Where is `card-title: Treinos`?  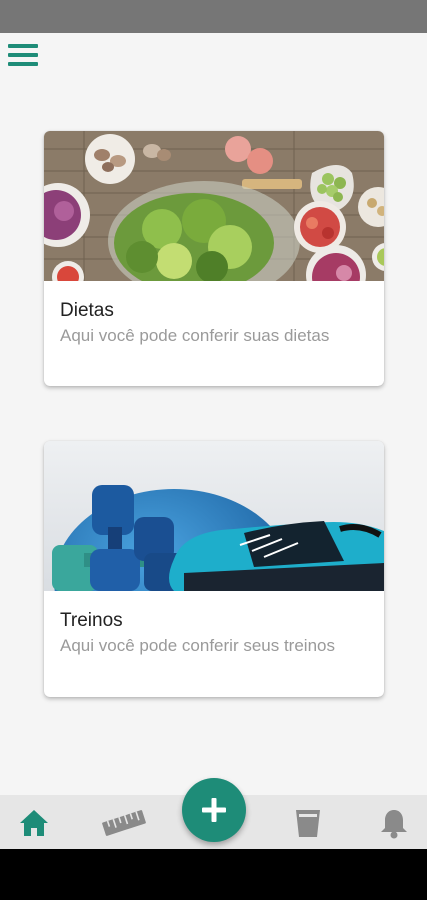 card-title: Treinos is located at coordinates (91, 620).